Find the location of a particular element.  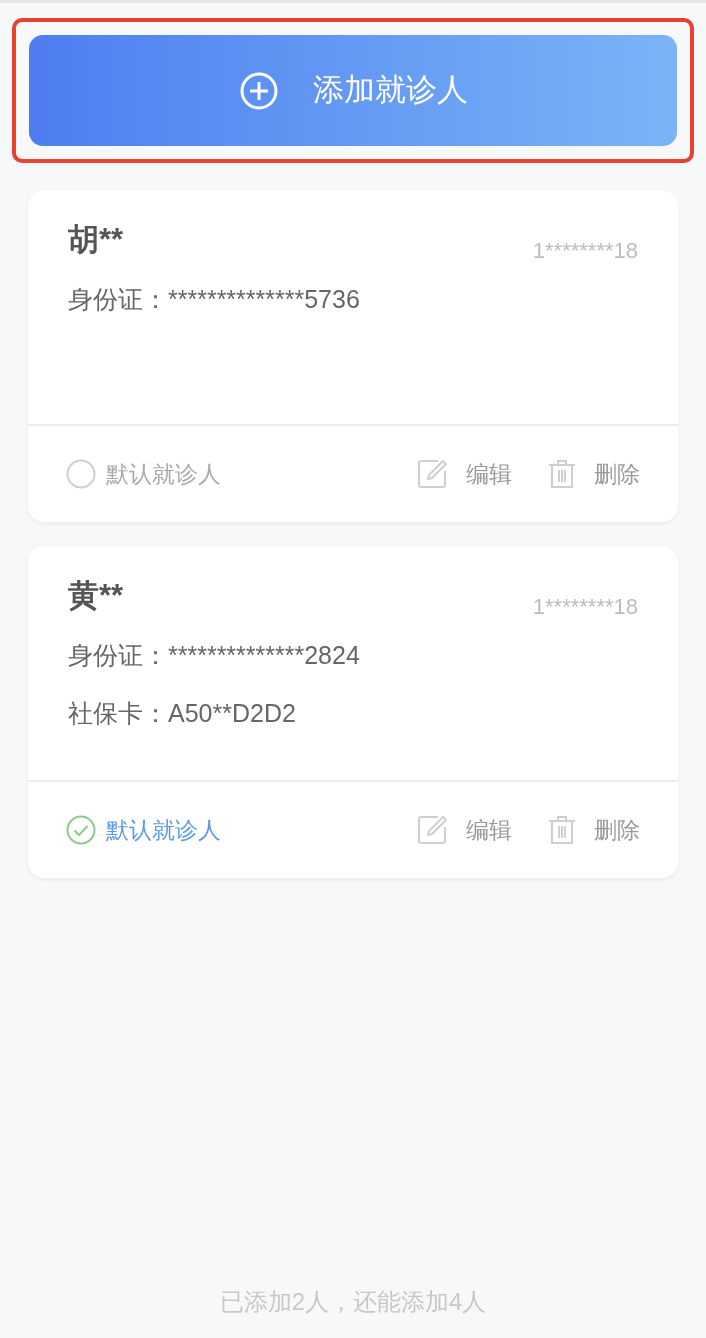

add-patient-button: 添加就诊人 is located at coordinates (353, 90).